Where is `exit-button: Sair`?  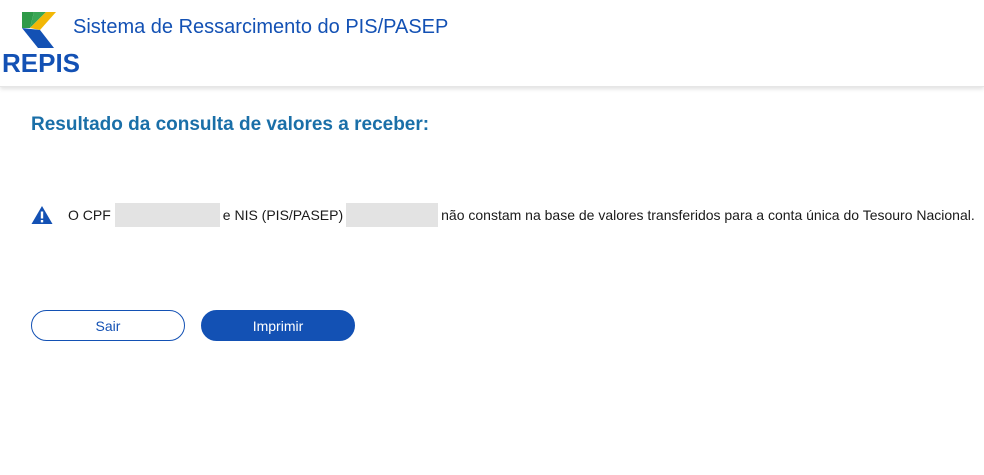 exit-button: Sair is located at coordinates (108, 325).